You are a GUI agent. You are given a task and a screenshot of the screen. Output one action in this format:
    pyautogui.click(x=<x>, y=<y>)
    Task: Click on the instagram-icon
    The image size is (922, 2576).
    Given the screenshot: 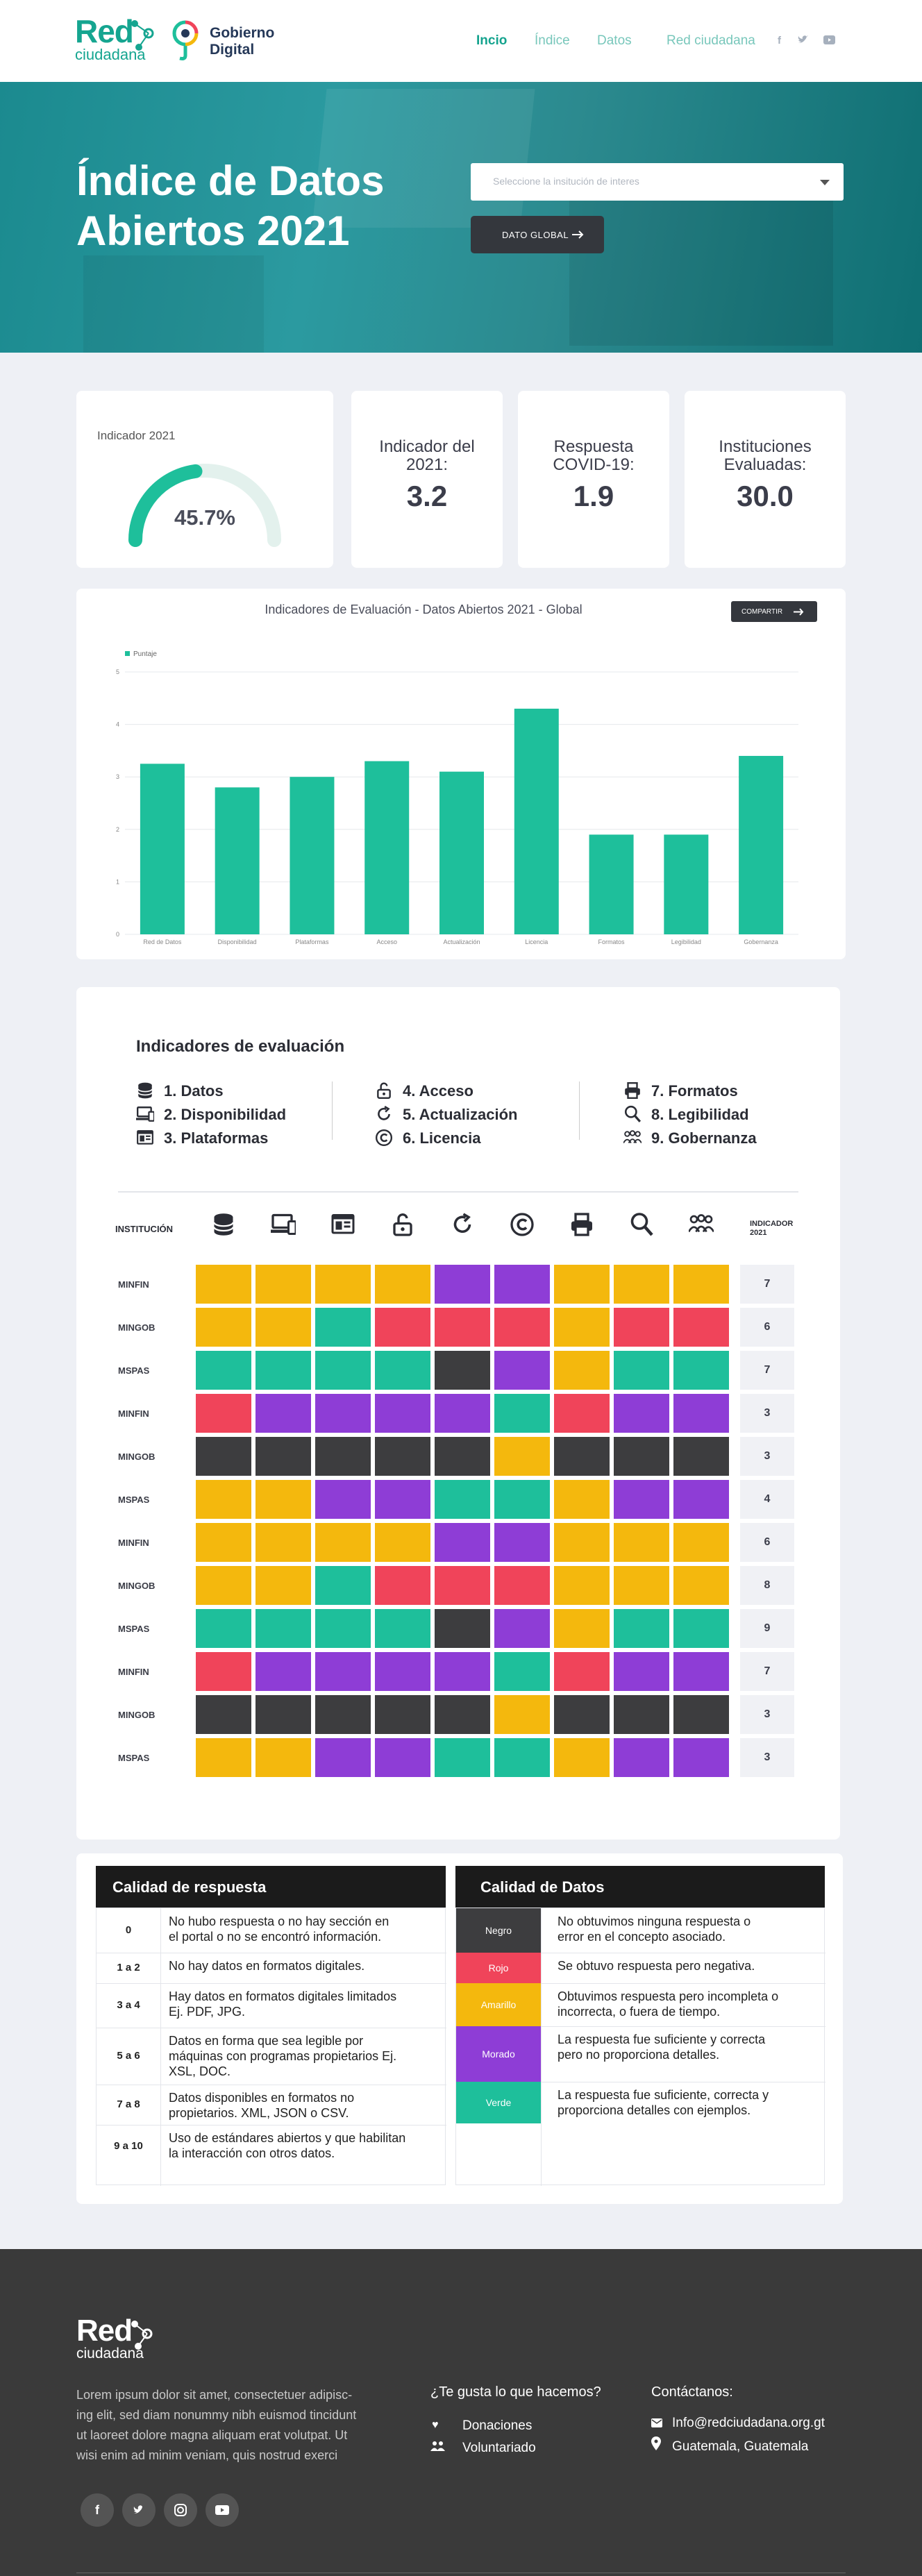 What is the action you would take?
    pyautogui.click(x=180, y=2510)
    